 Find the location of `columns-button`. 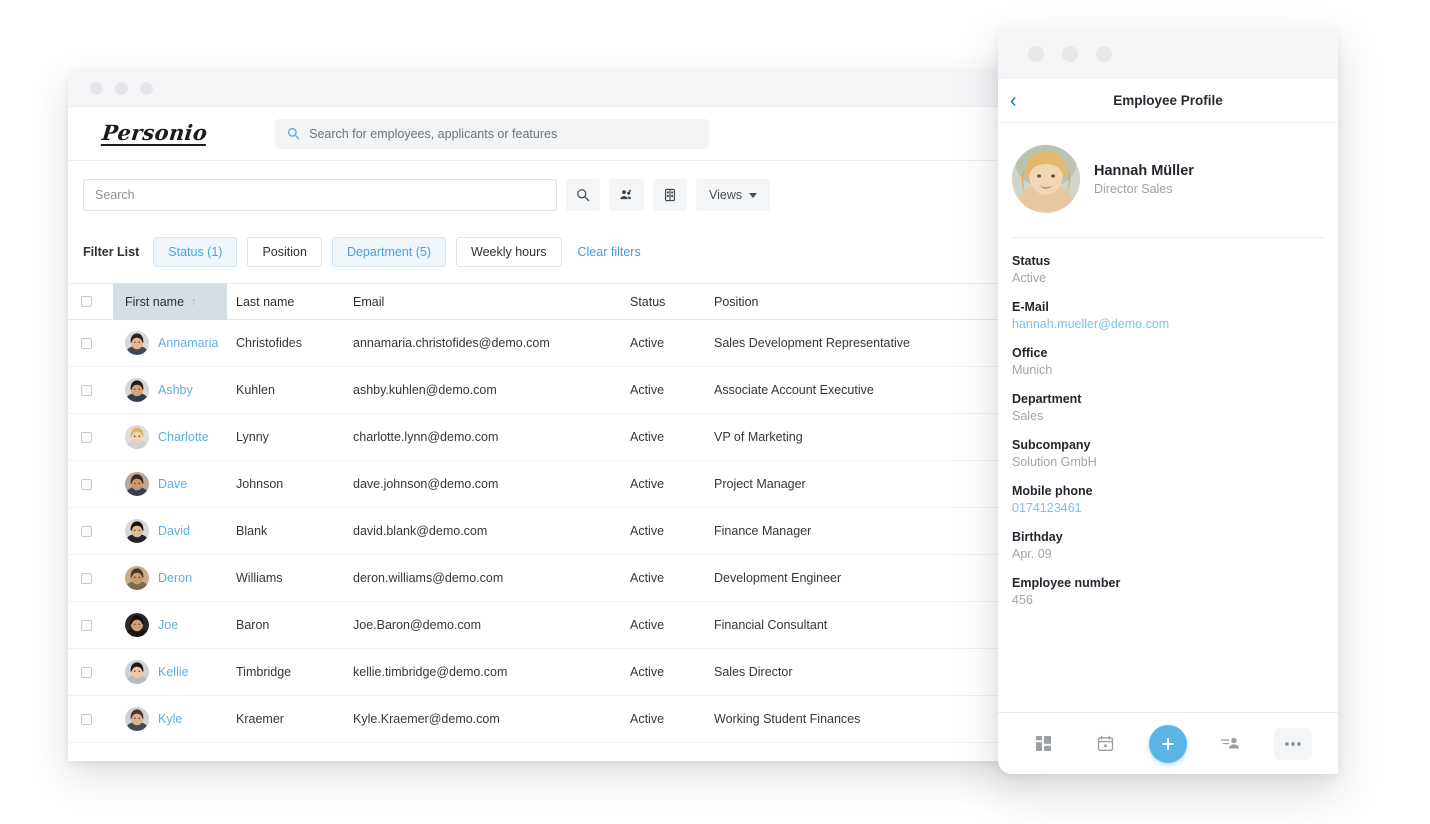

columns-button is located at coordinates (670, 195).